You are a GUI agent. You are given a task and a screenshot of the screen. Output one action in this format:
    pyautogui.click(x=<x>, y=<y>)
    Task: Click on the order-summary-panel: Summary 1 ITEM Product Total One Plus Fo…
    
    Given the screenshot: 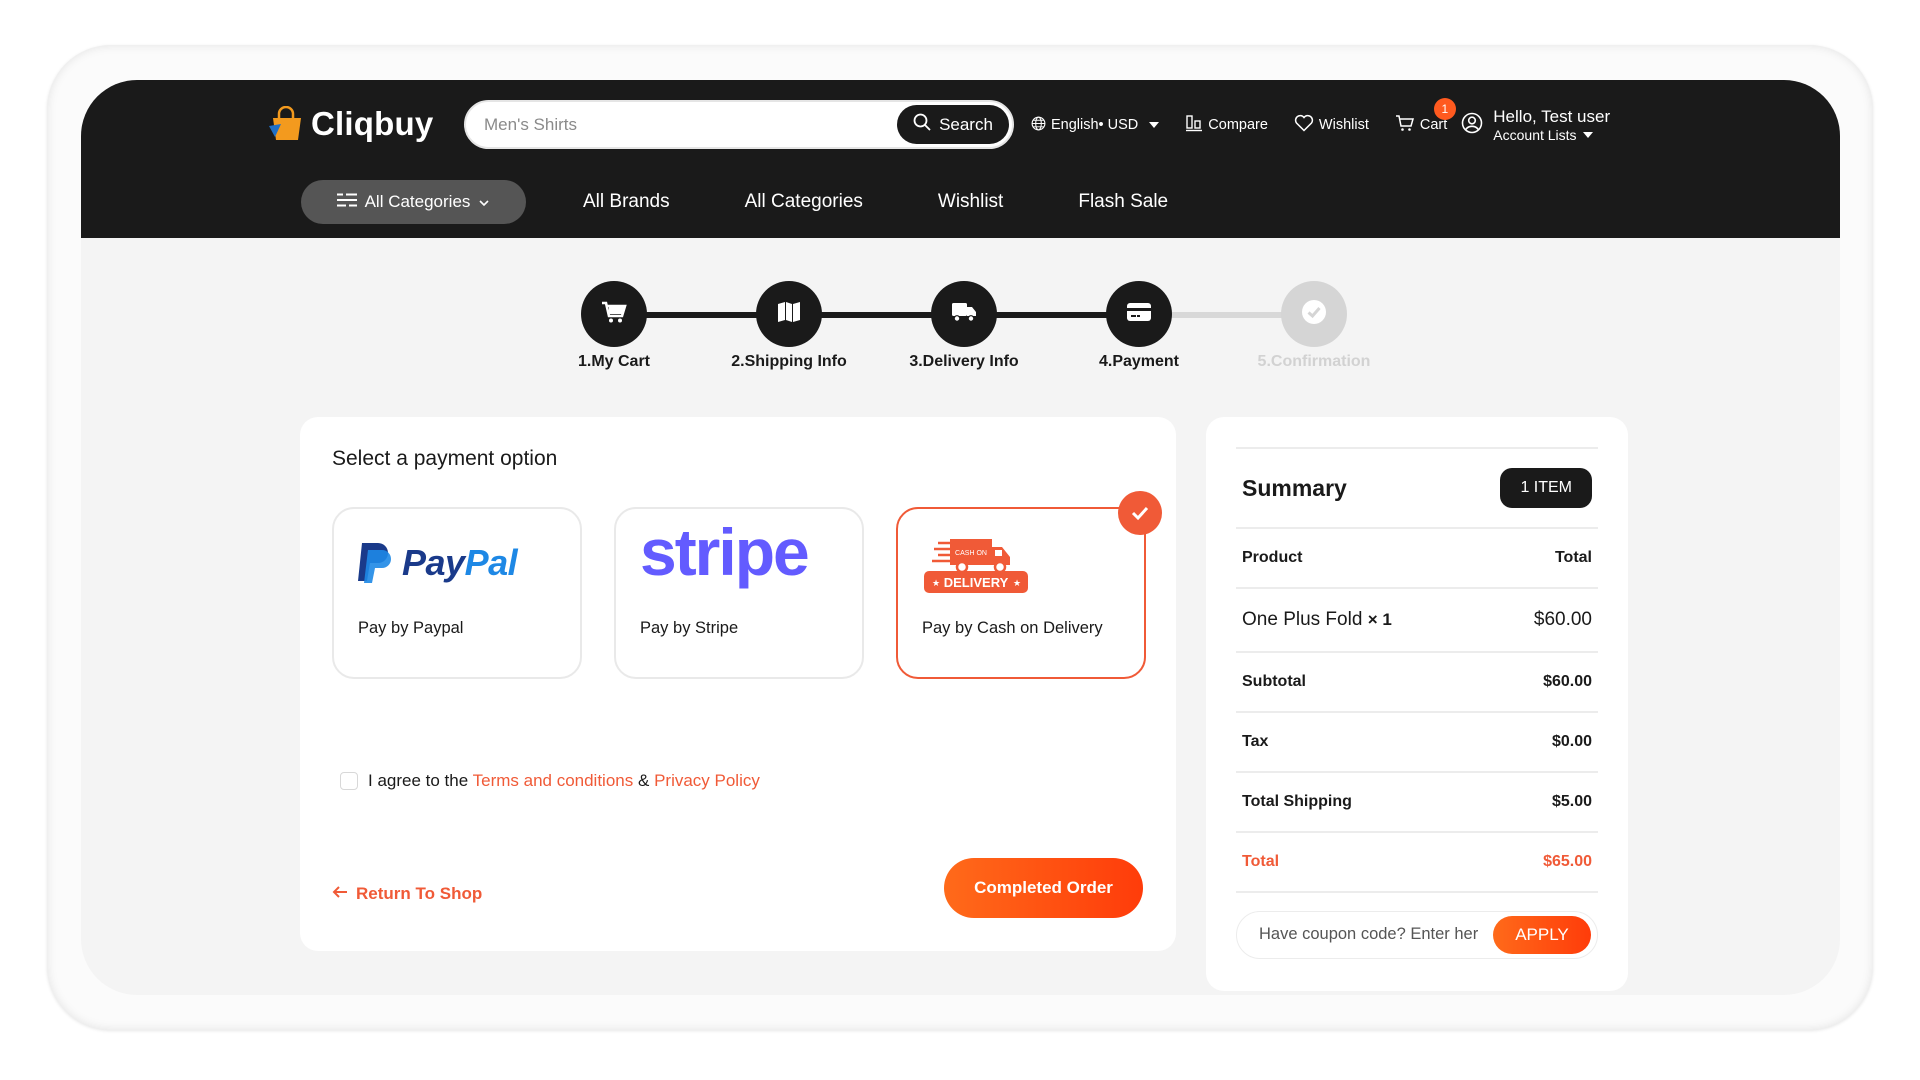 What is the action you would take?
    pyautogui.click(x=1417, y=704)
    